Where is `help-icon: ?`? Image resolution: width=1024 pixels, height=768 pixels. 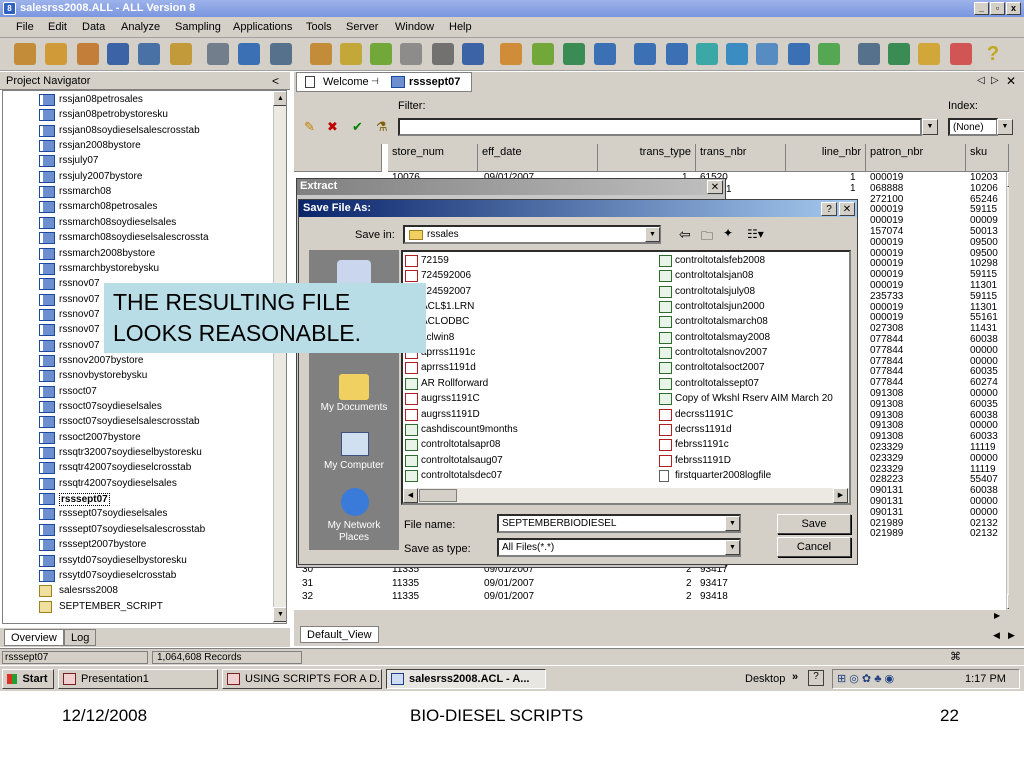
help-icon: ? is located at coordinates (829, 209).